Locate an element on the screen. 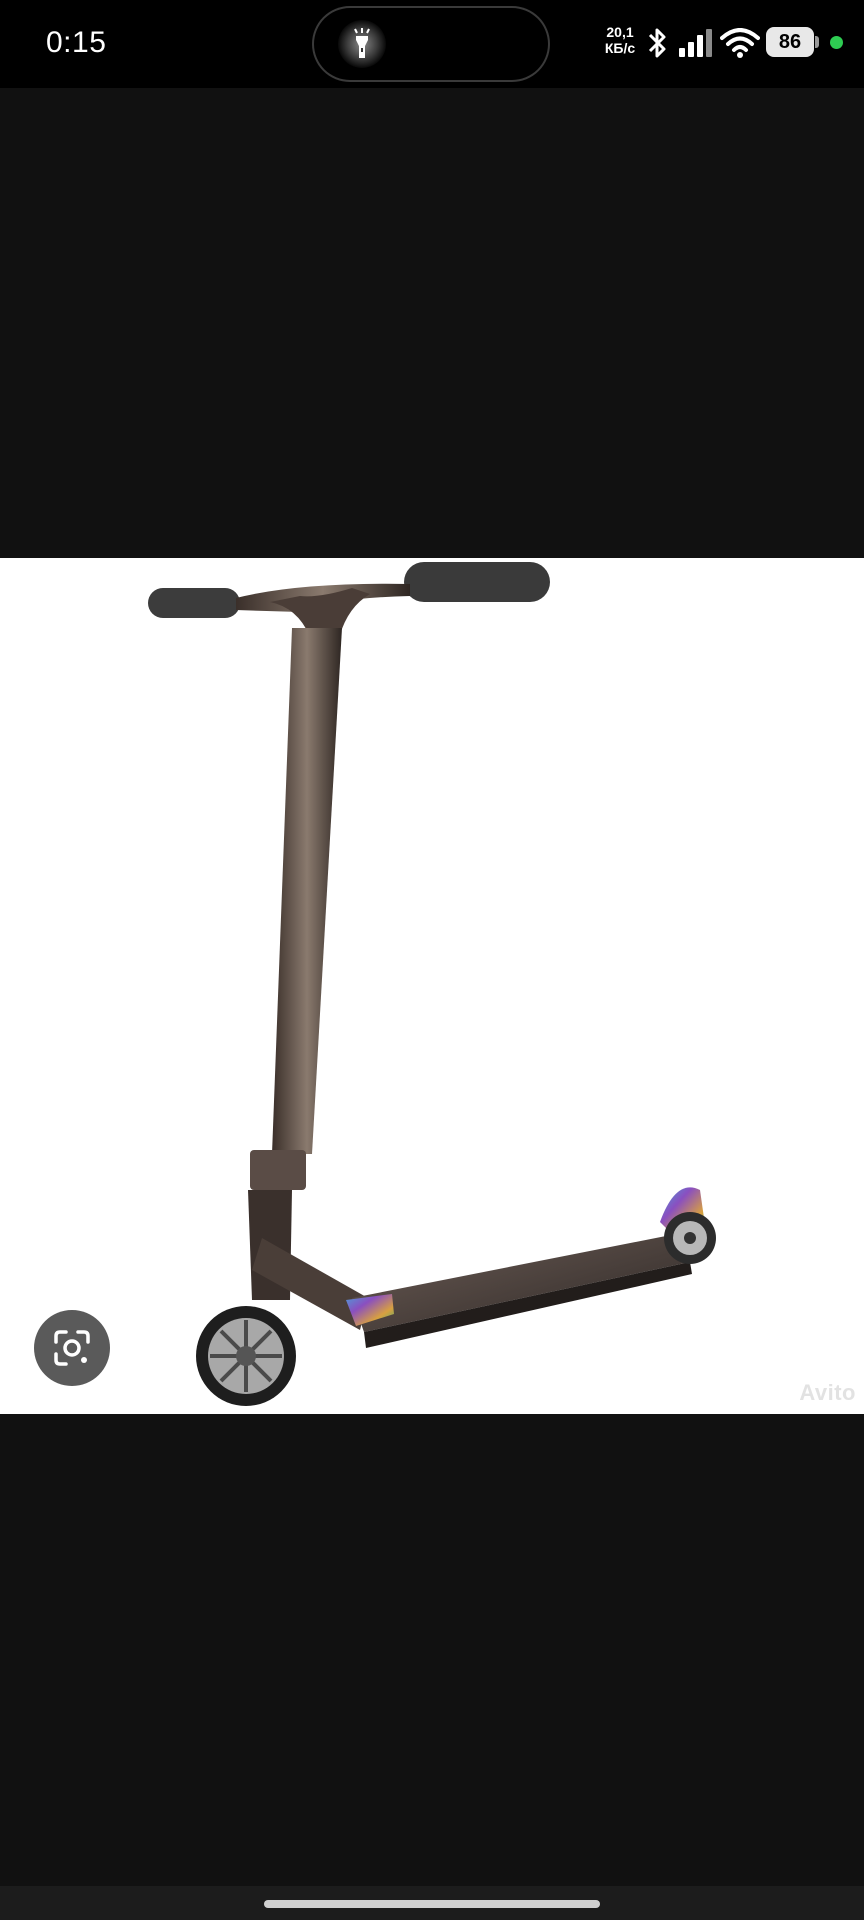 The height and width of the screenshot is (1920, 864). dynamic-island is located at coordinates (431, 44).